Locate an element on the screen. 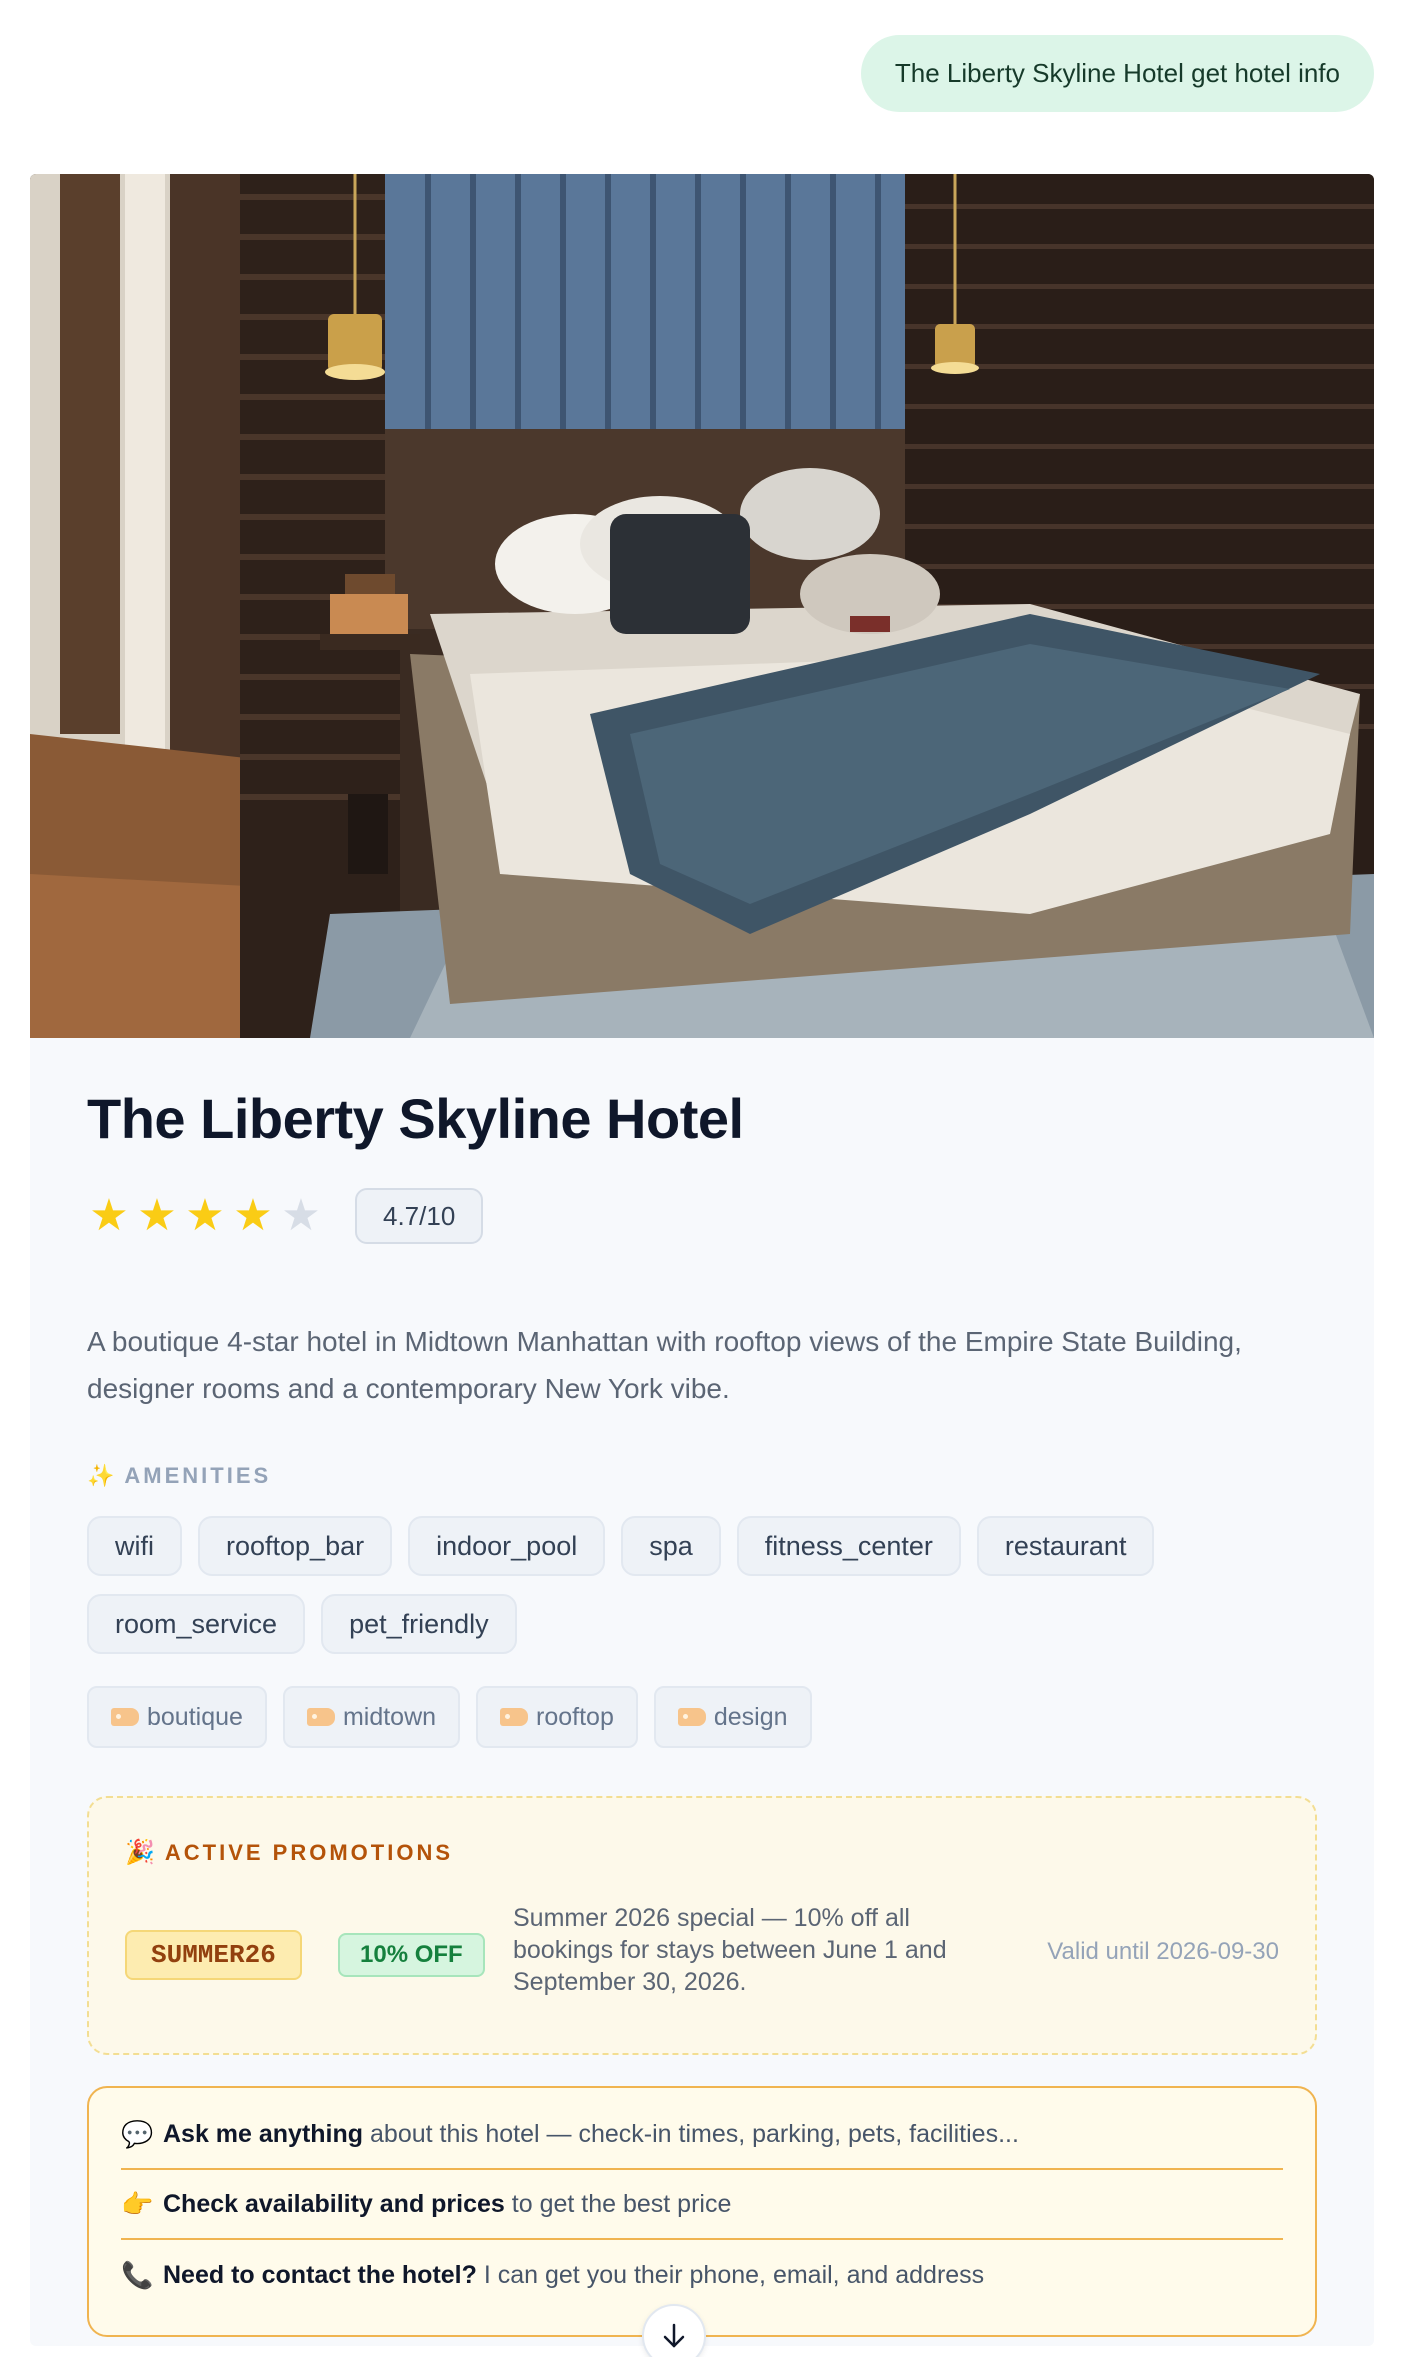 The height and width of the screenshot is (2357, 1412). amenity-chip: fitness_center is located at coordinates (848, 1546).